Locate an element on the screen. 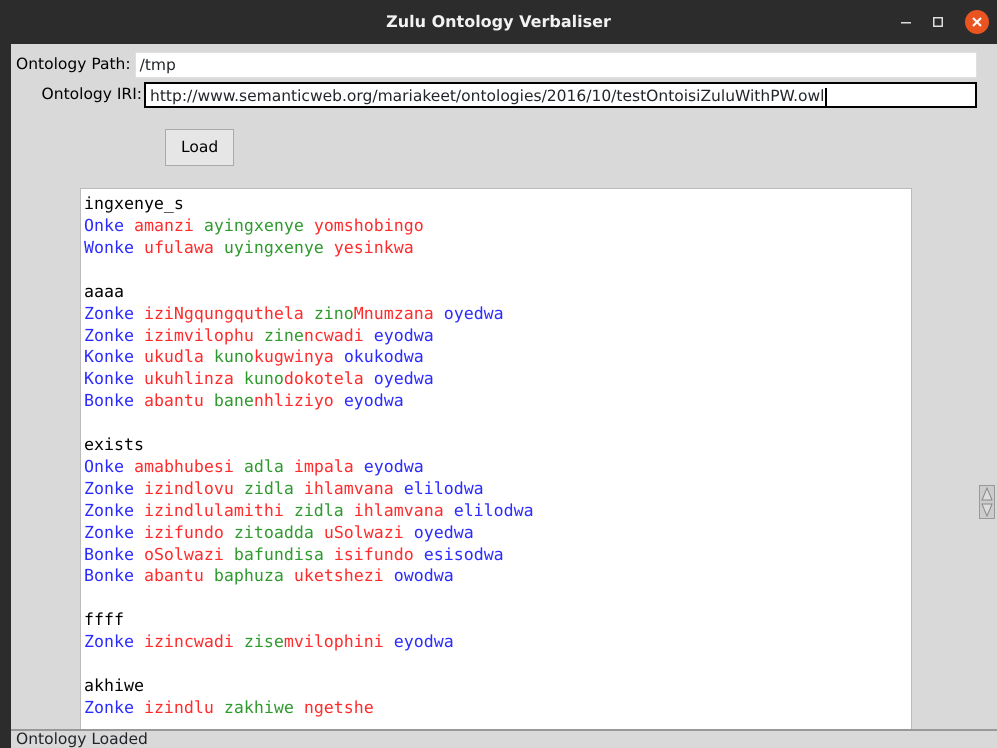  verbalisation-line: Onke amanzi ayingxenye yomshobingo is located at coordinates (254, 226).